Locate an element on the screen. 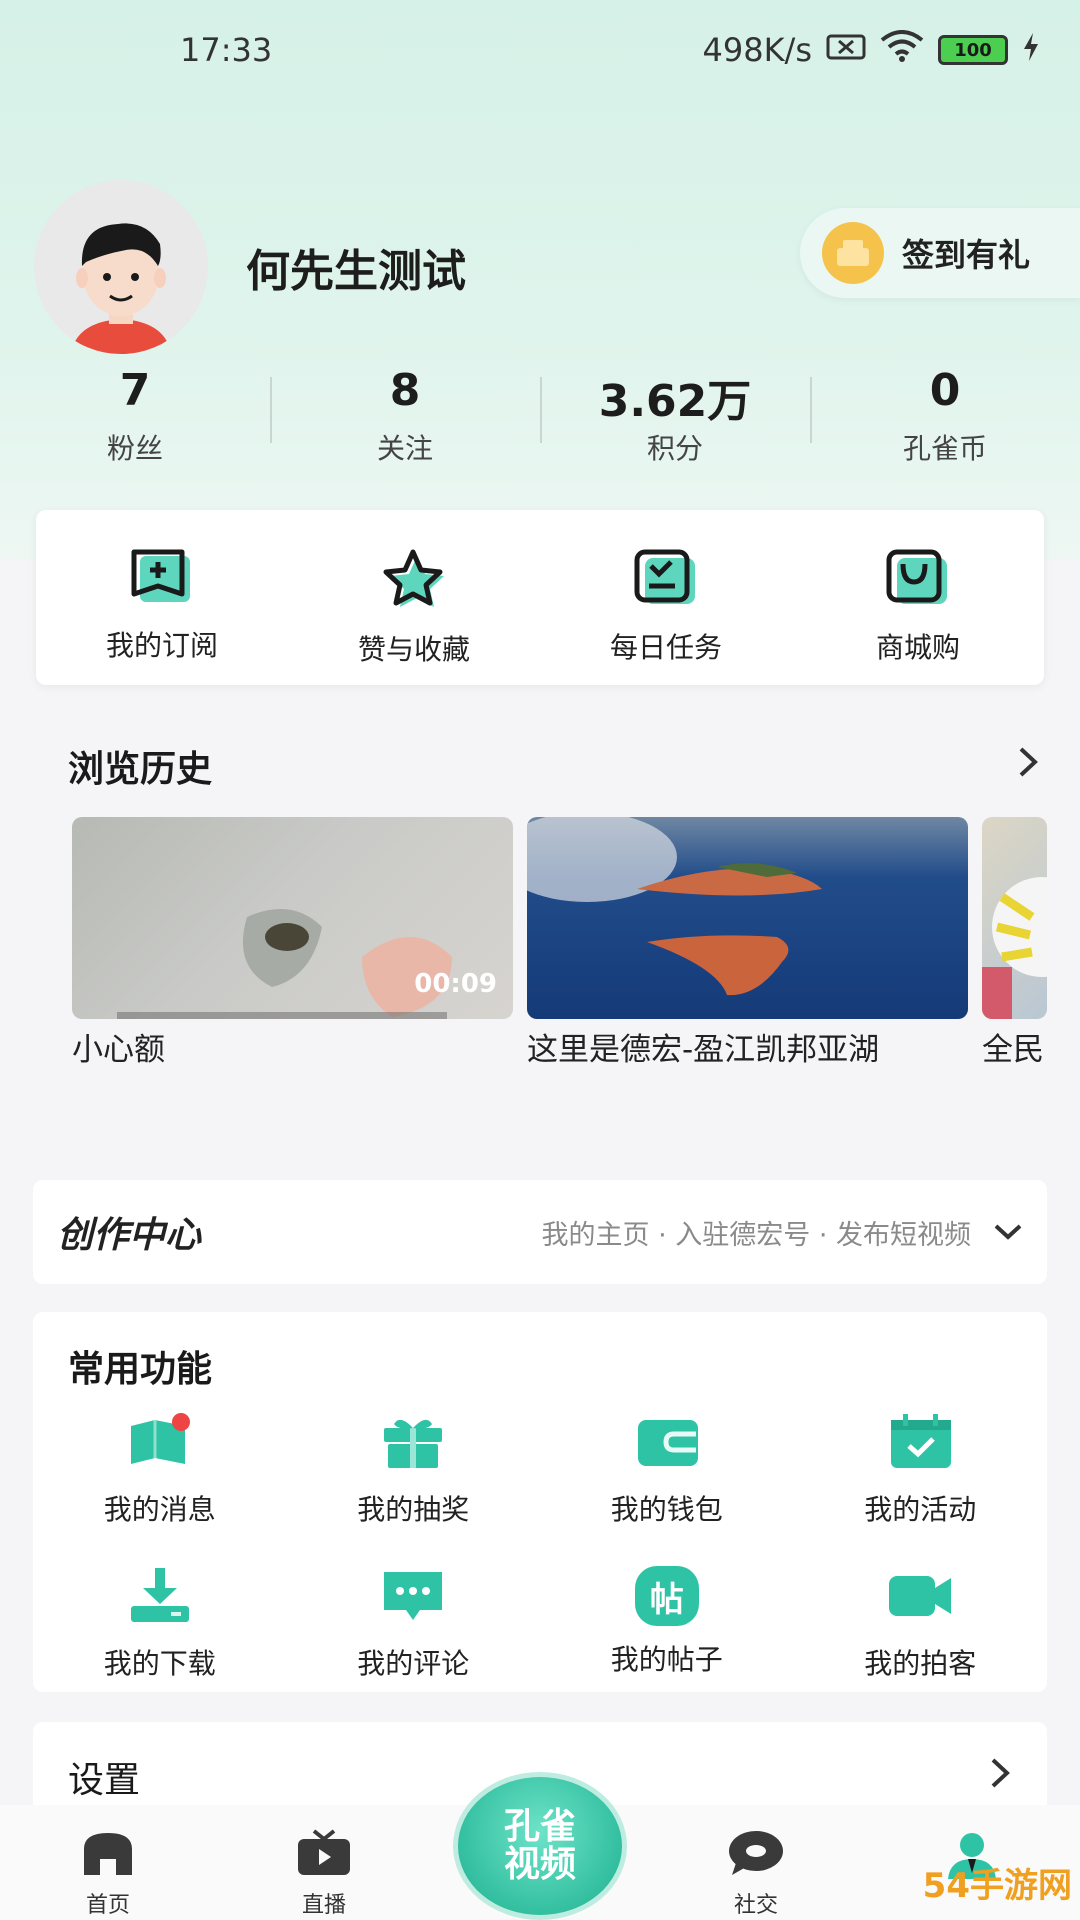  history-item: 全民 is located at coordinates (1014, 944).